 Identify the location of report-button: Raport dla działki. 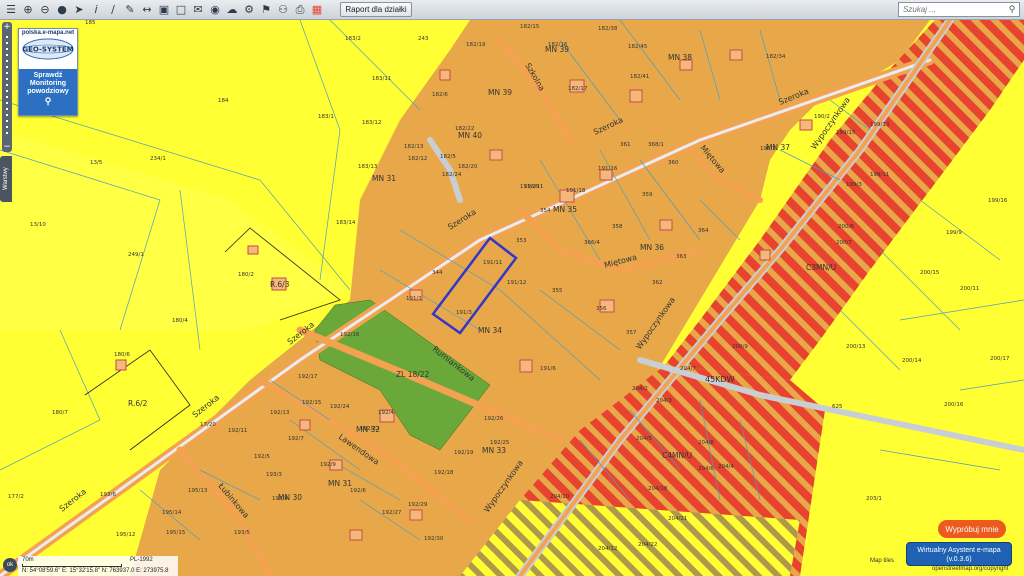
(376, 9).